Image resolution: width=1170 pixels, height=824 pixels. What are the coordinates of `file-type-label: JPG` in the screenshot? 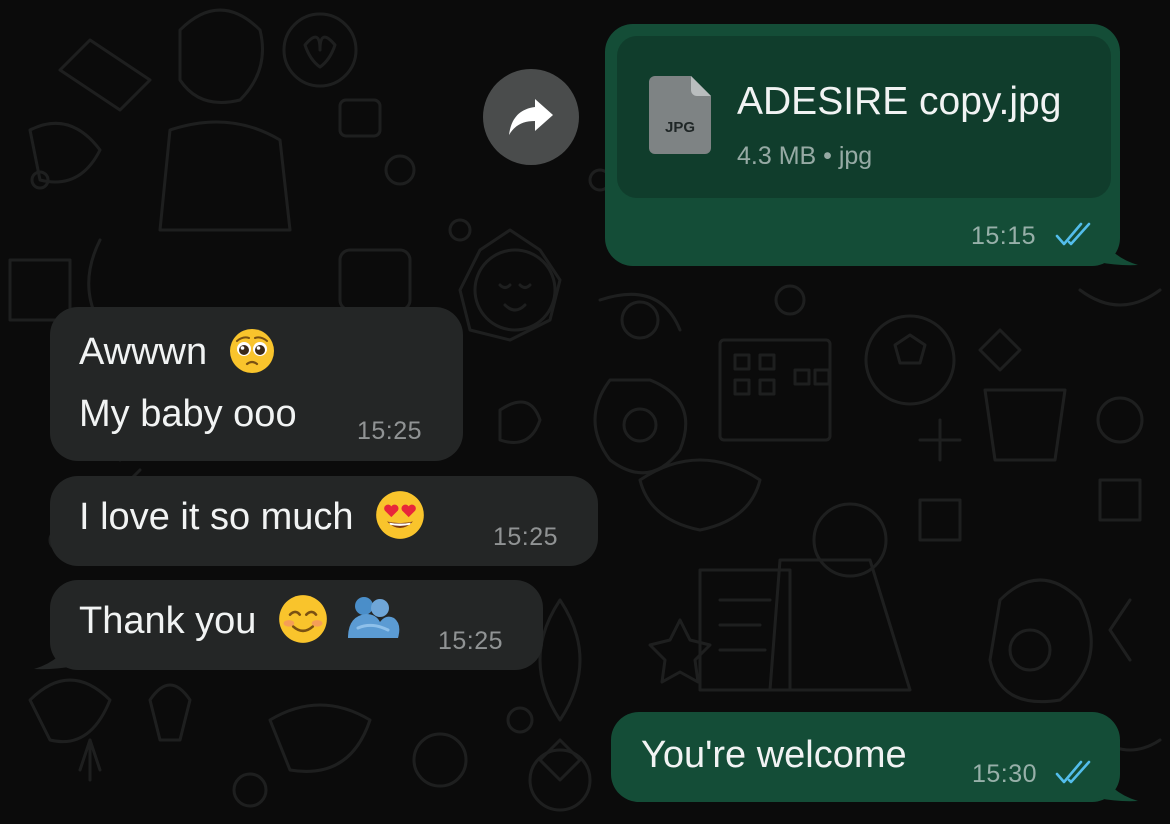 It's located at (680, 127).